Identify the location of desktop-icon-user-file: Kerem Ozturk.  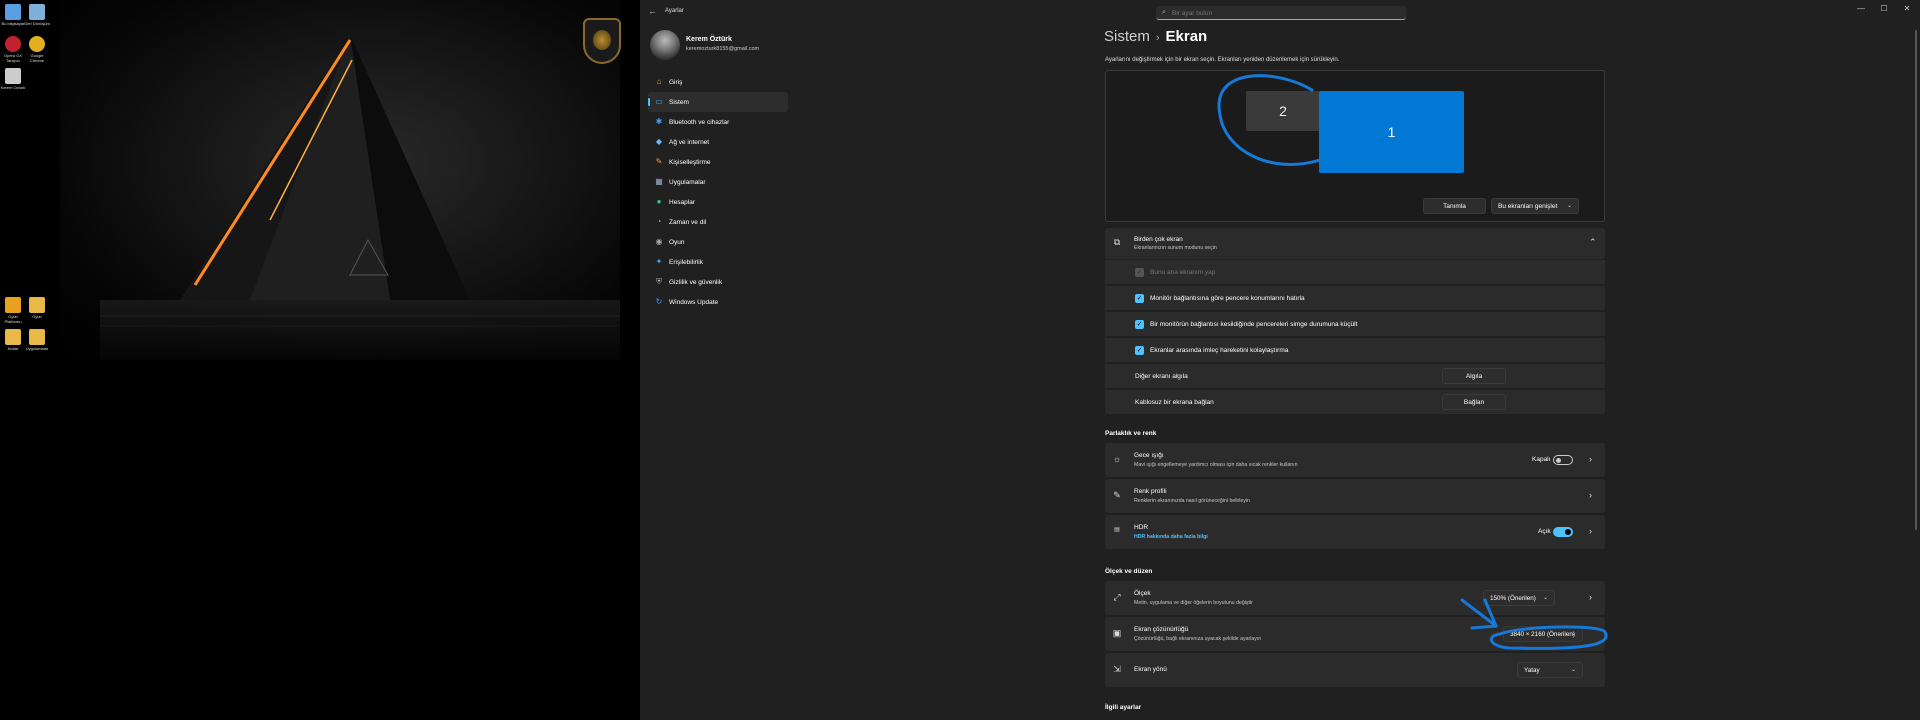
(13, 79).